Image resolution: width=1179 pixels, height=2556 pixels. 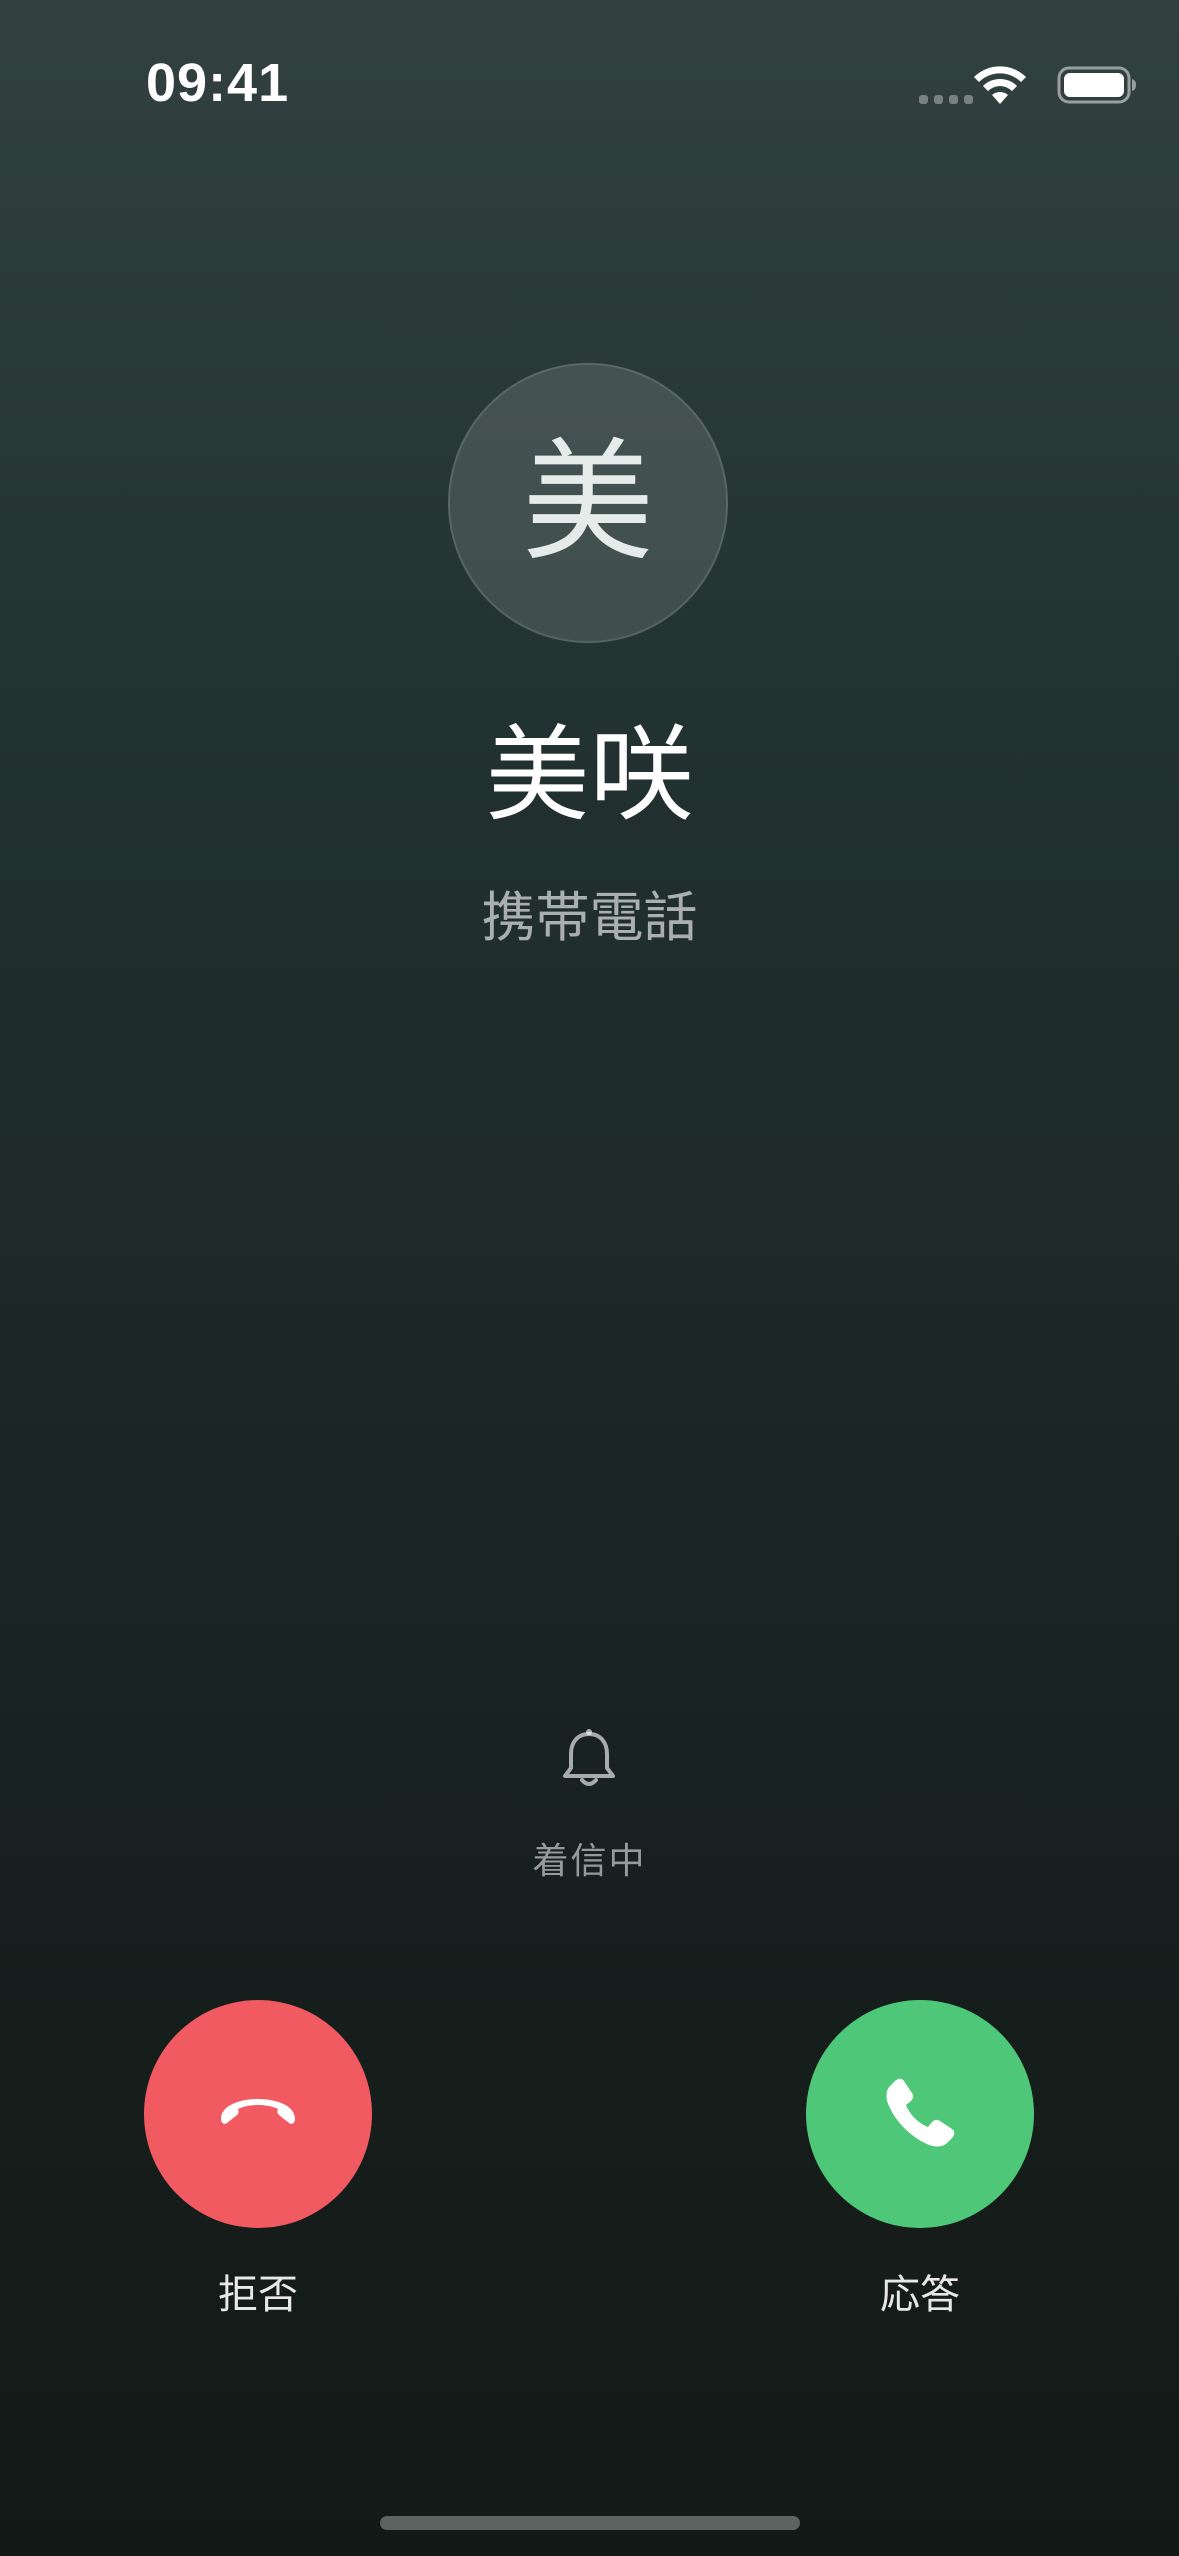 What do you see at coordinates (1000, 85) in the screenshot?
I see `wifi-icon` at bounding box center [1000, 85].